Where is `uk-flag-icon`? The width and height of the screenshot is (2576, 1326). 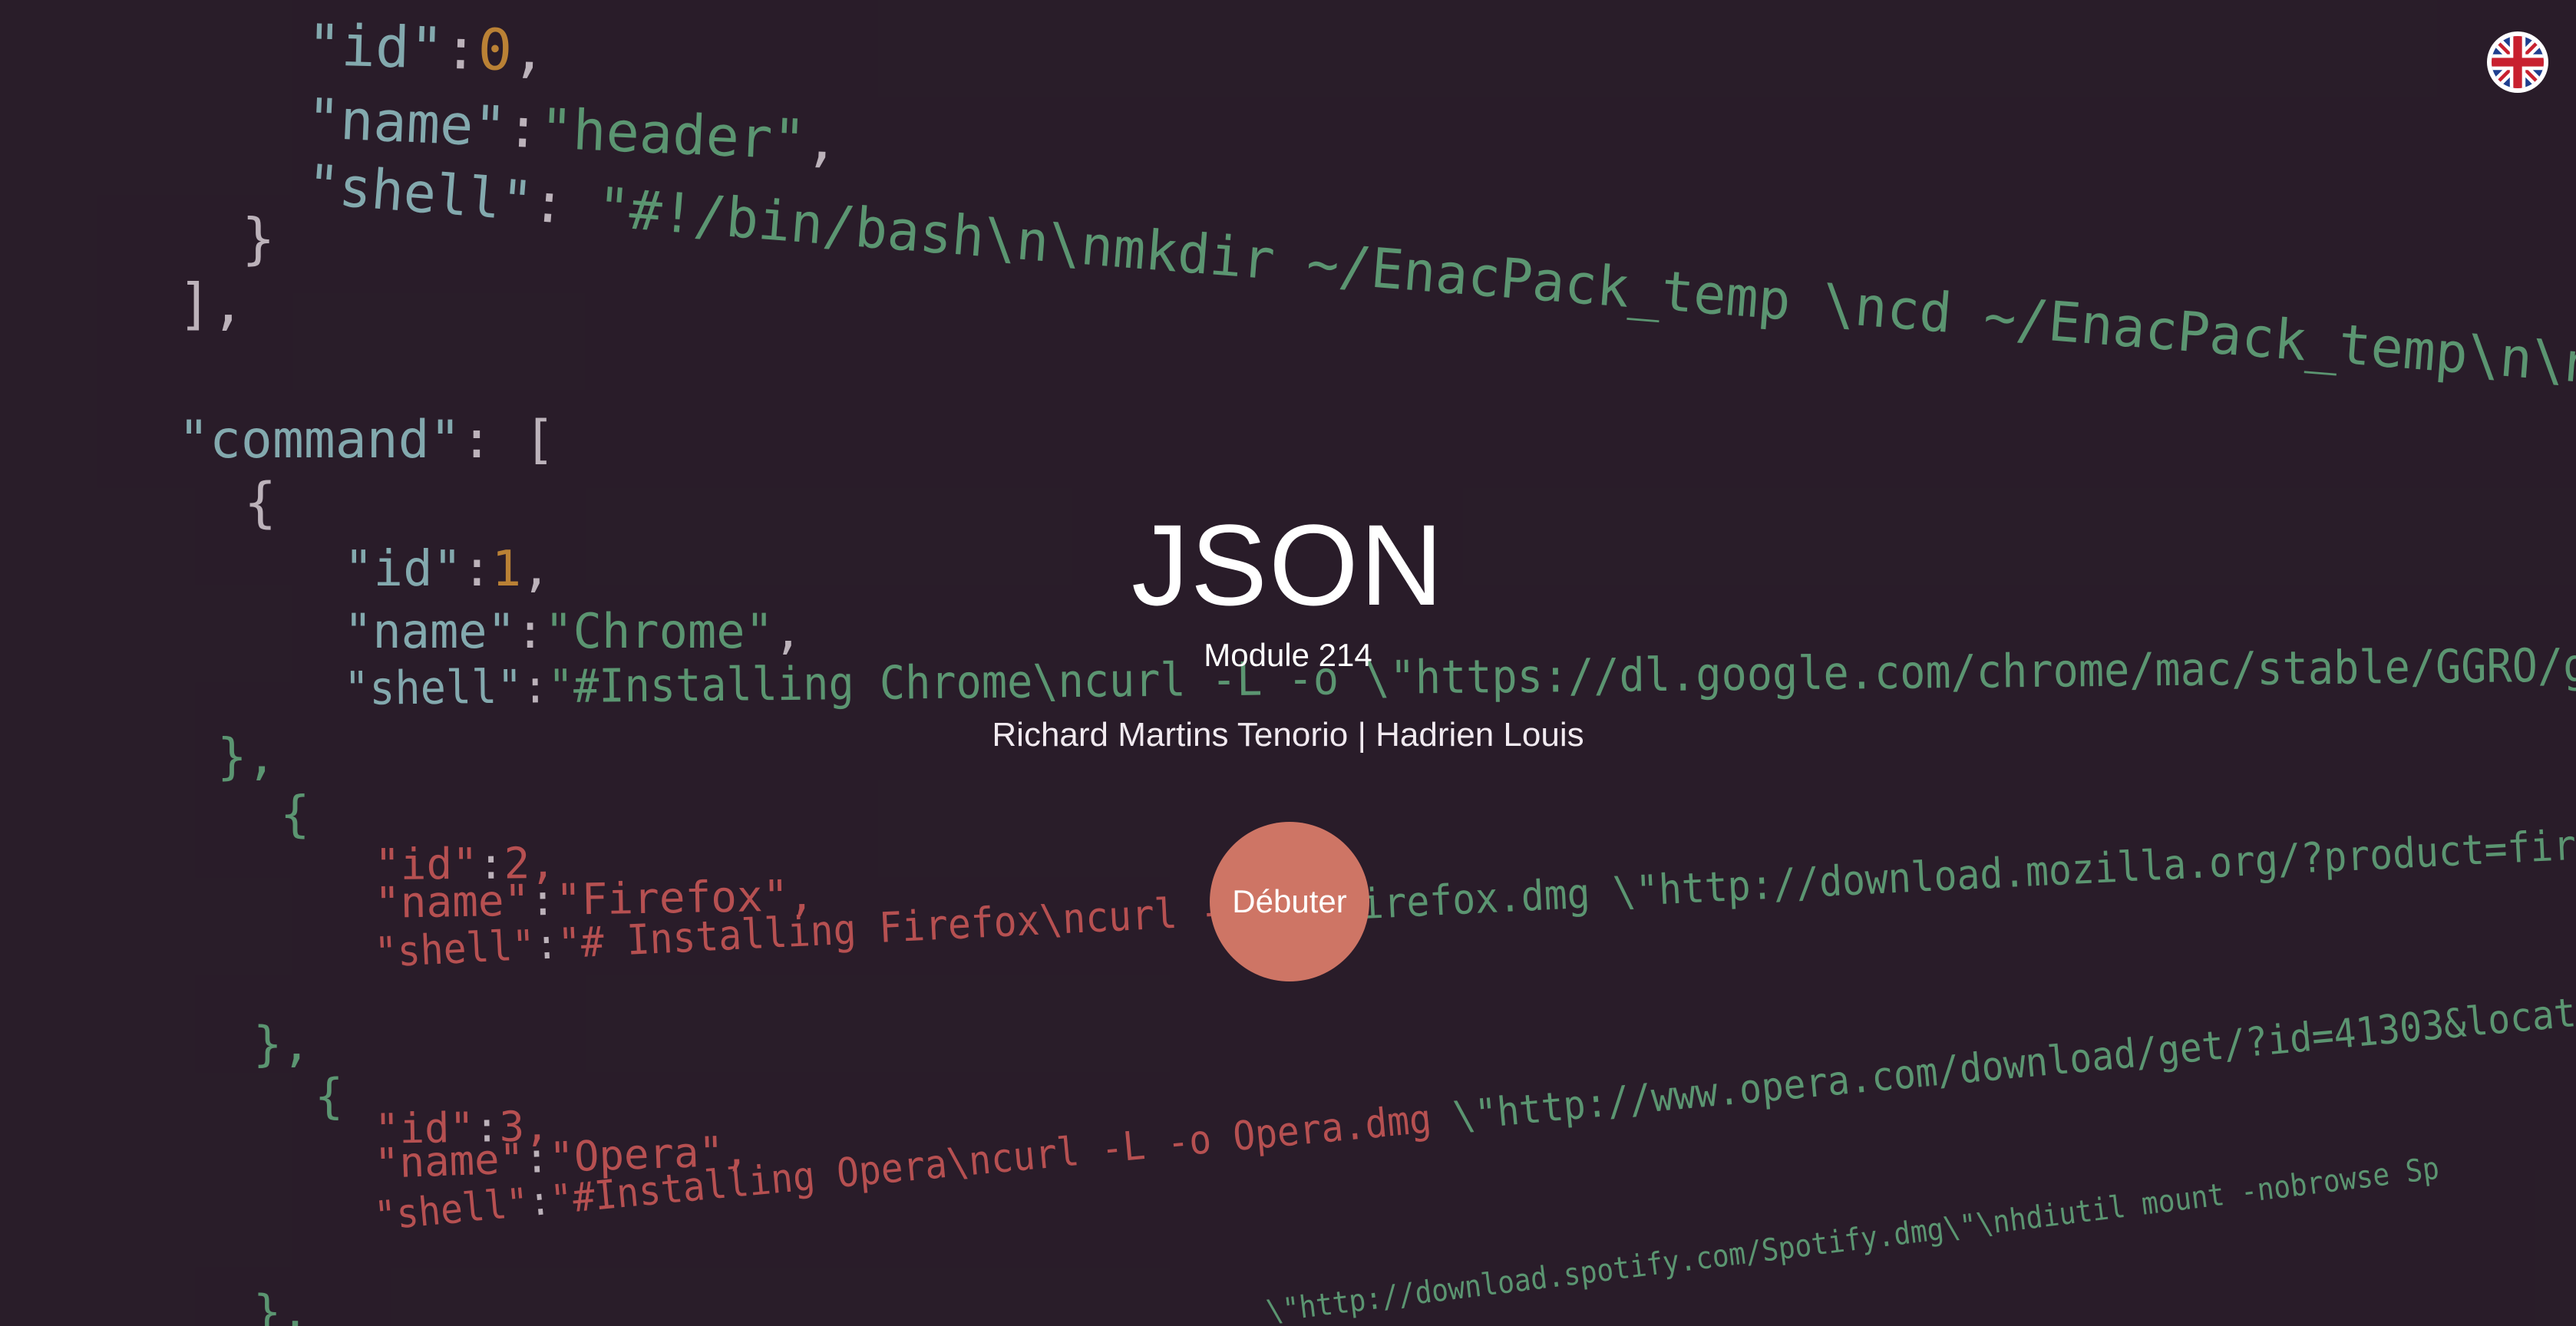 uk-flag-icon is located at coordinates (2518, 62).